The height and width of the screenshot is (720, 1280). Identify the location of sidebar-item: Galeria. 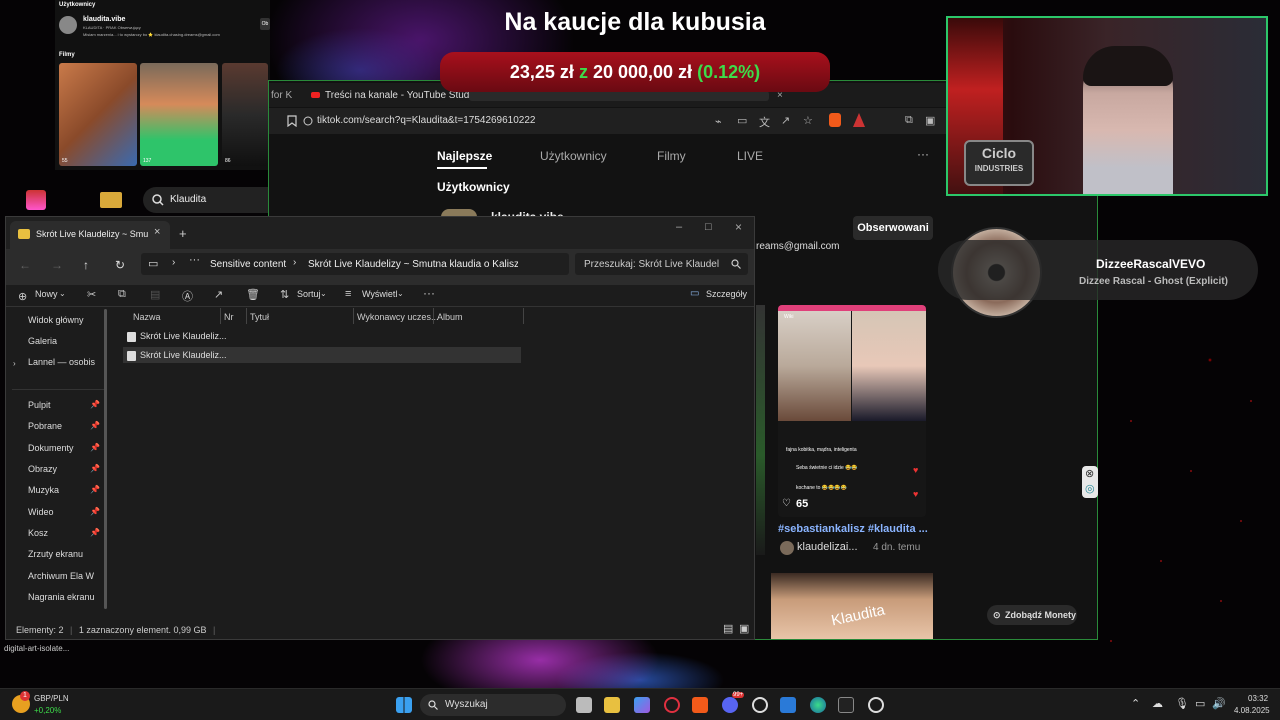
(68, 341).